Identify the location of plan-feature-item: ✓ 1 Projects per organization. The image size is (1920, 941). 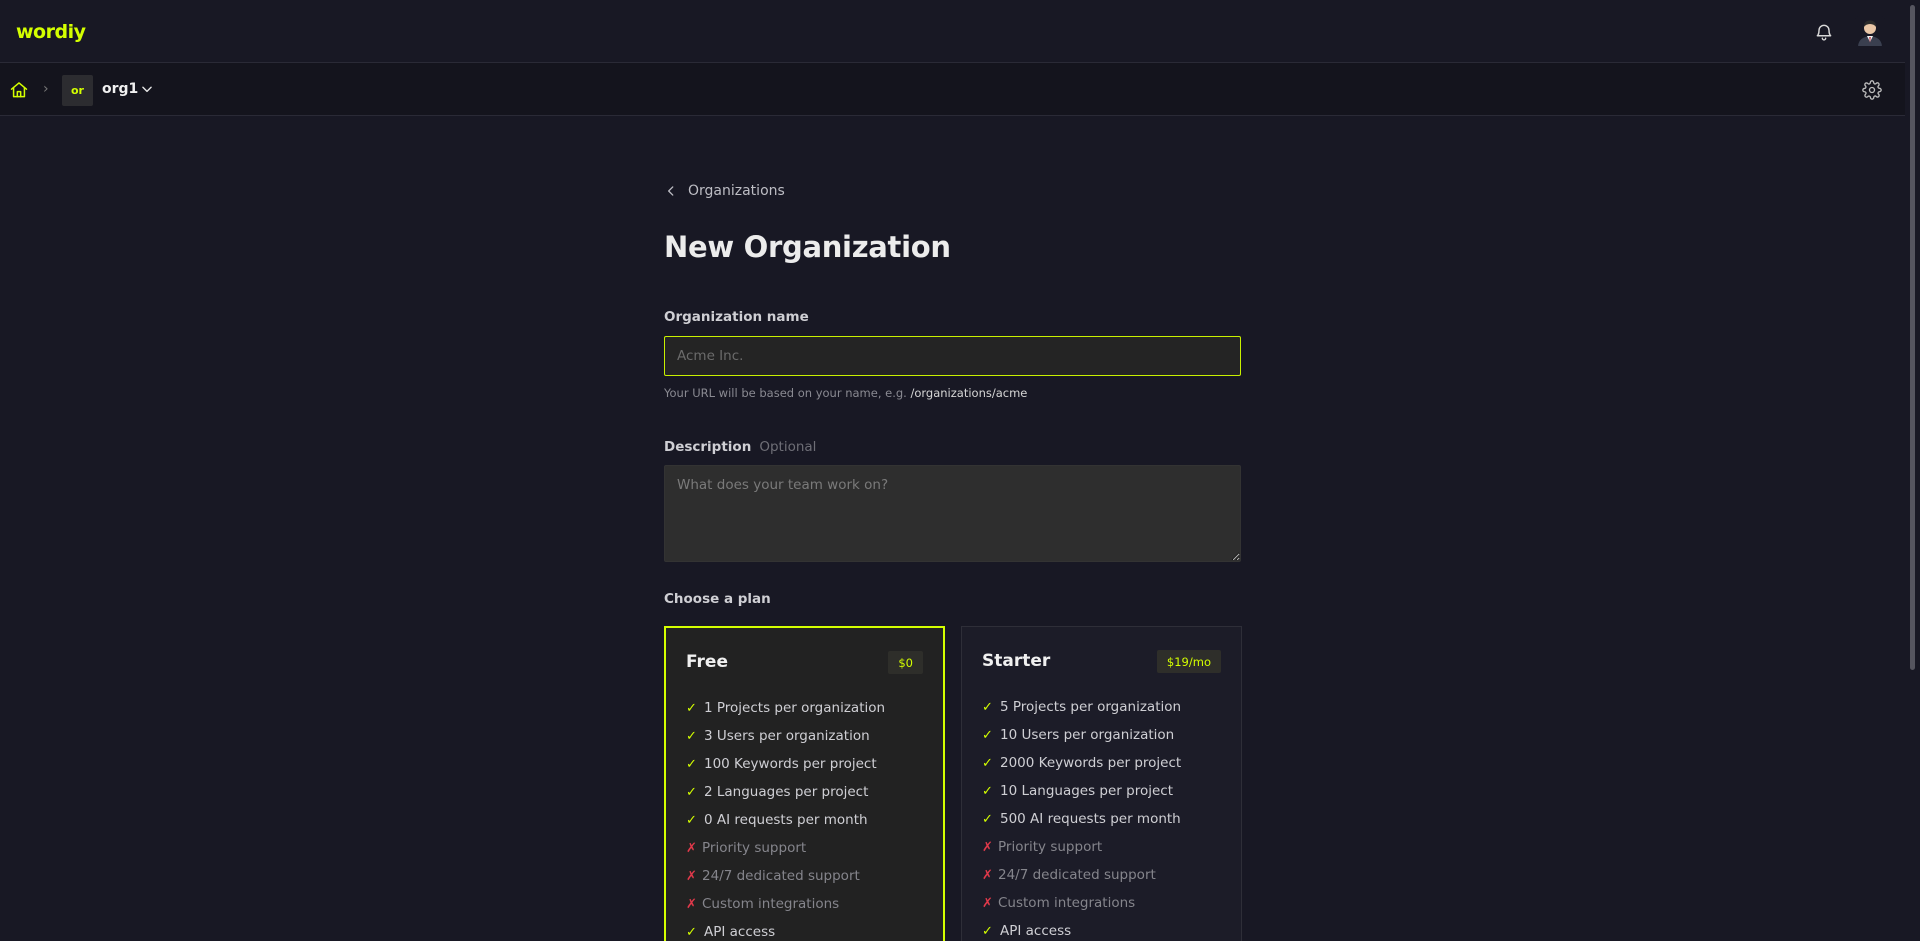
(785, 708).